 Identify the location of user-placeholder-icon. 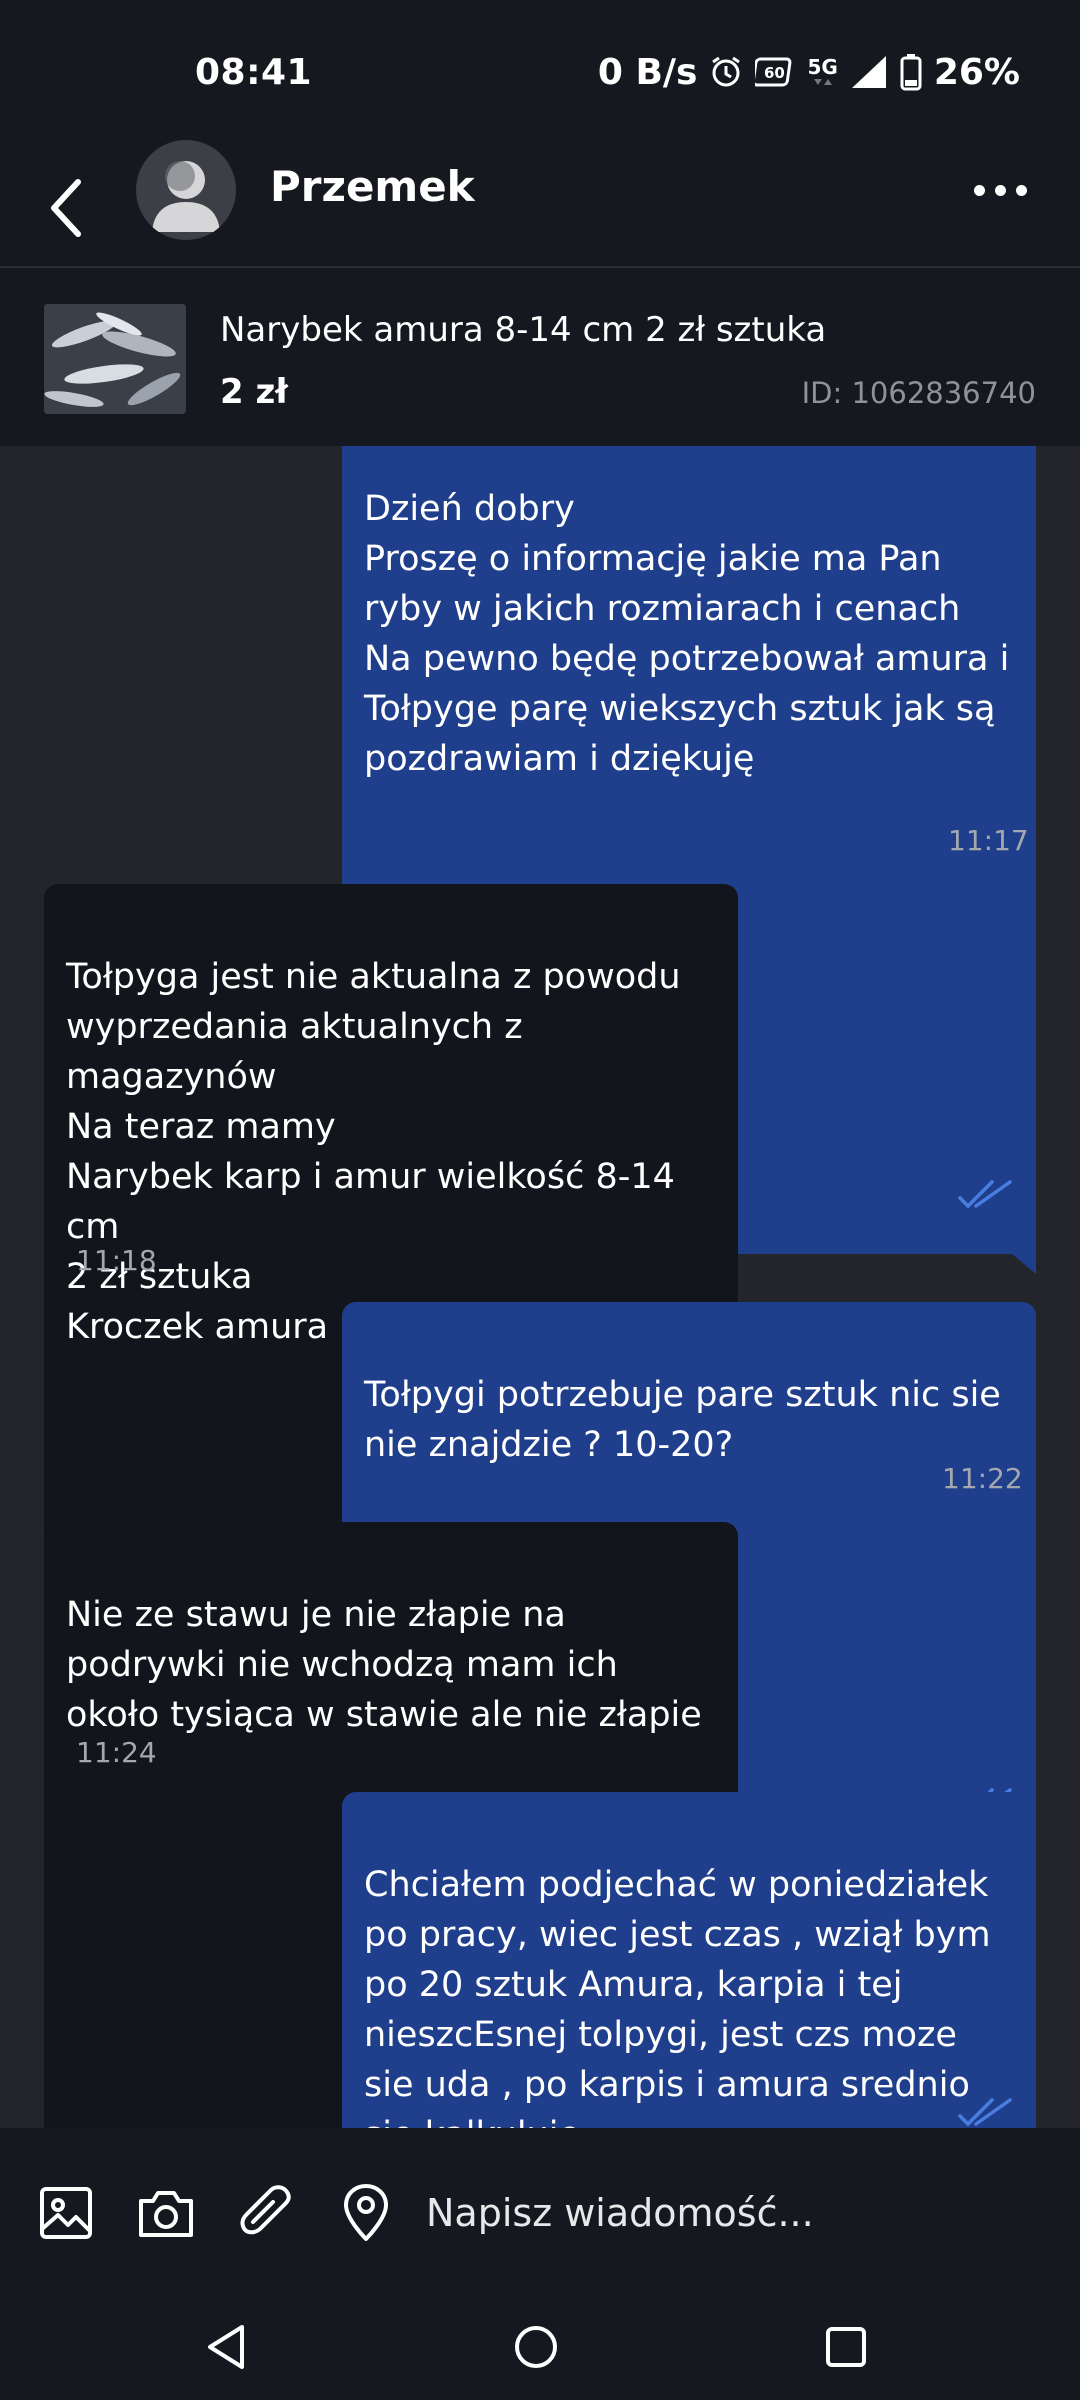
(186, 196).